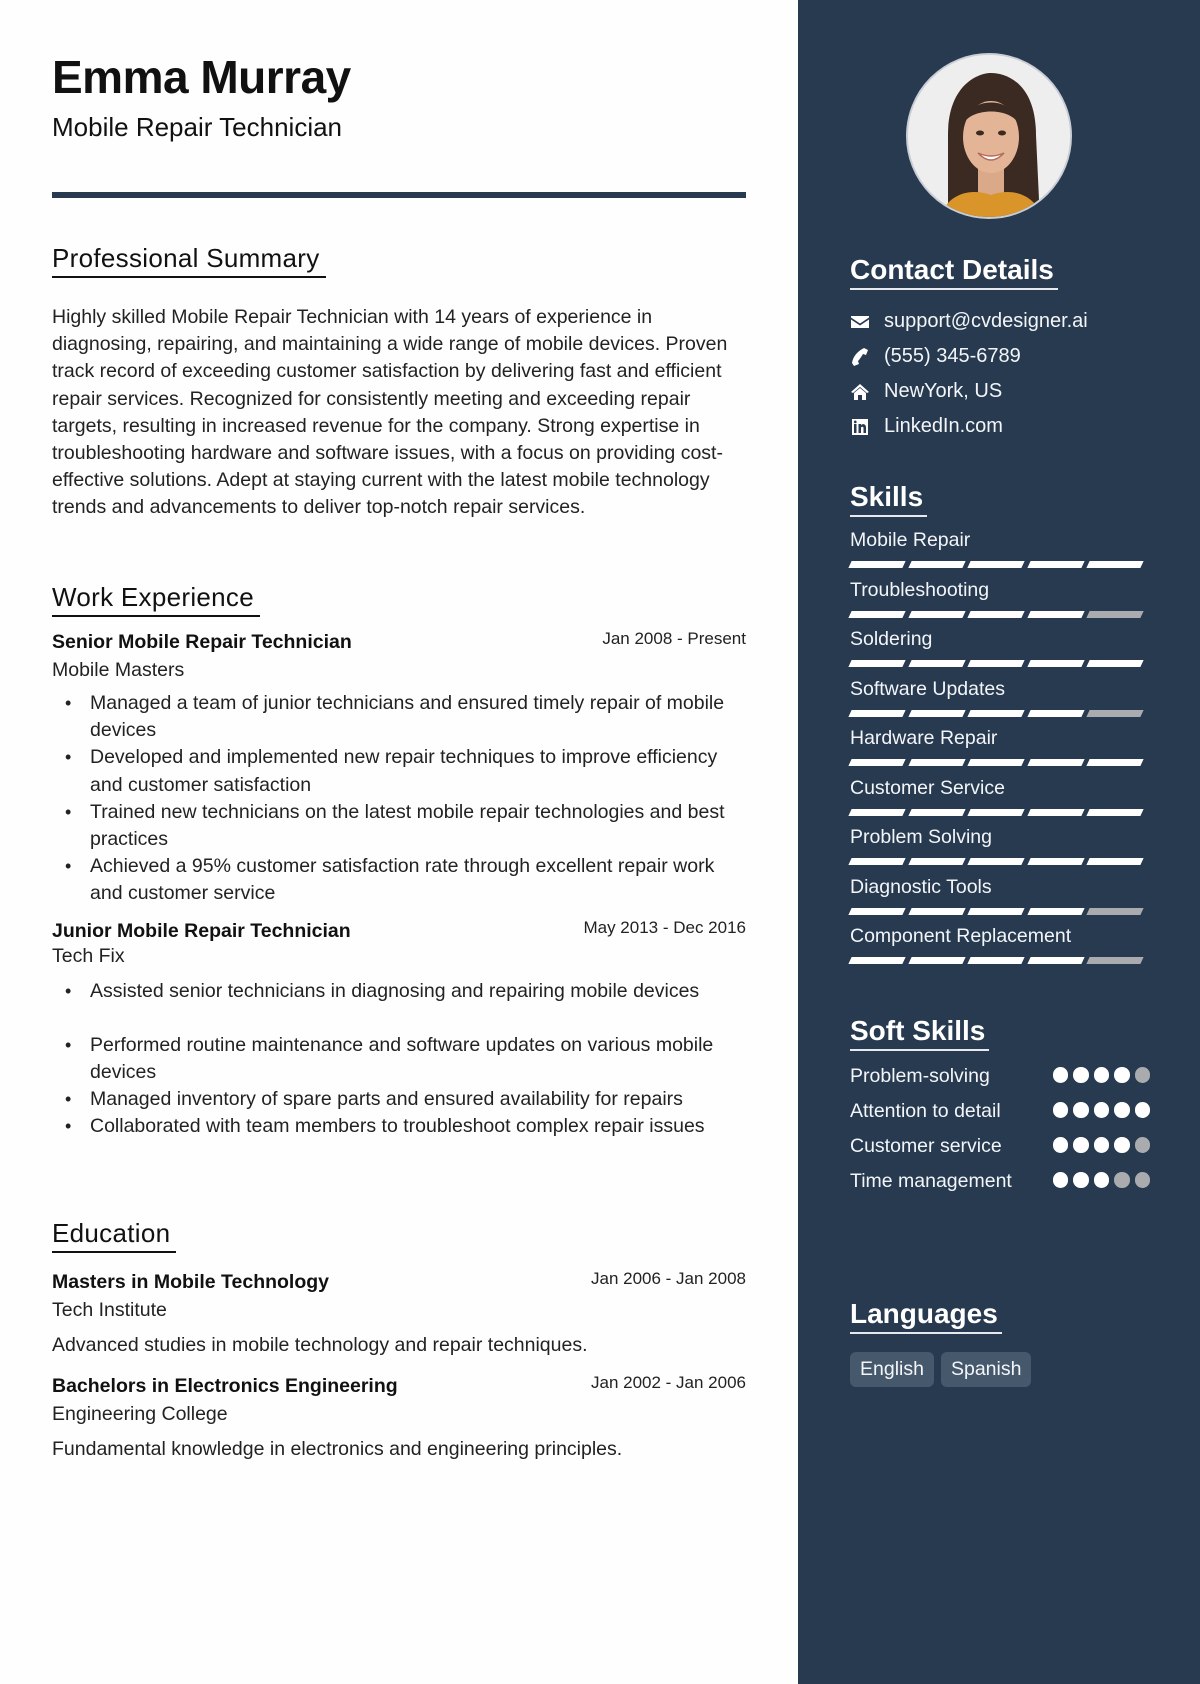 The image size is (1200, 1684). What do you see at coordinates (1000, 391) in the screenshot?
I see `contact-location: NewYork, US` at bounding box center [1000, 391].